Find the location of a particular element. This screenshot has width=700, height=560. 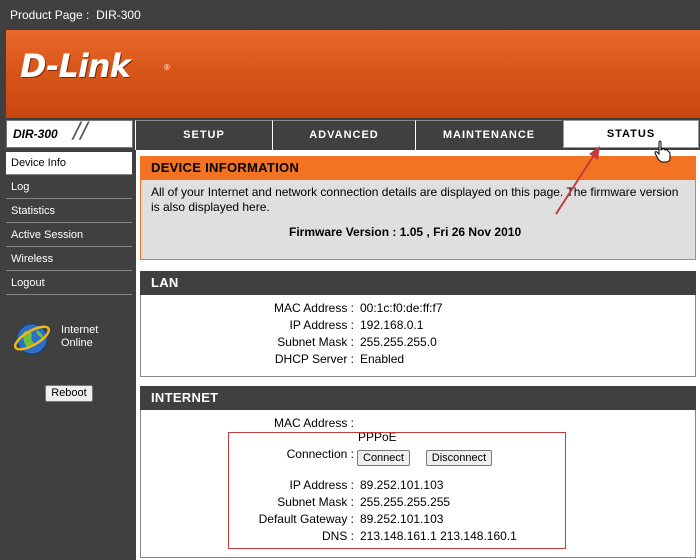

lan-ip-value: 192.168.0.1 is located at coordinates (392, 325).